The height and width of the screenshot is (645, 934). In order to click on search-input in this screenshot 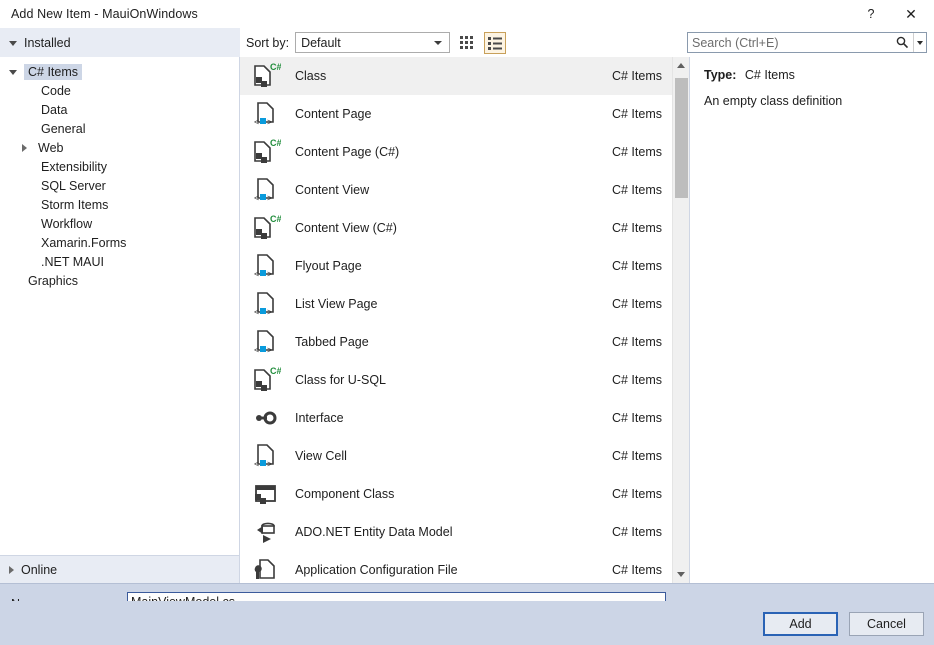, I will do `click(789, 42)`.